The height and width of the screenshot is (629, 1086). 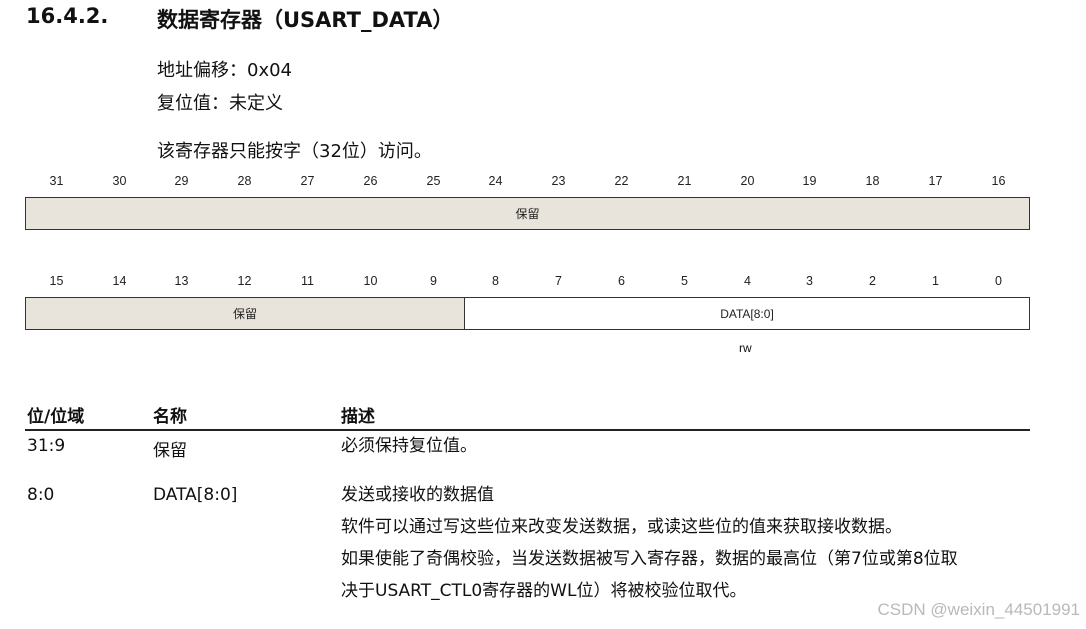 I want to click on bit-number: 9, so click(x=433, y=281).